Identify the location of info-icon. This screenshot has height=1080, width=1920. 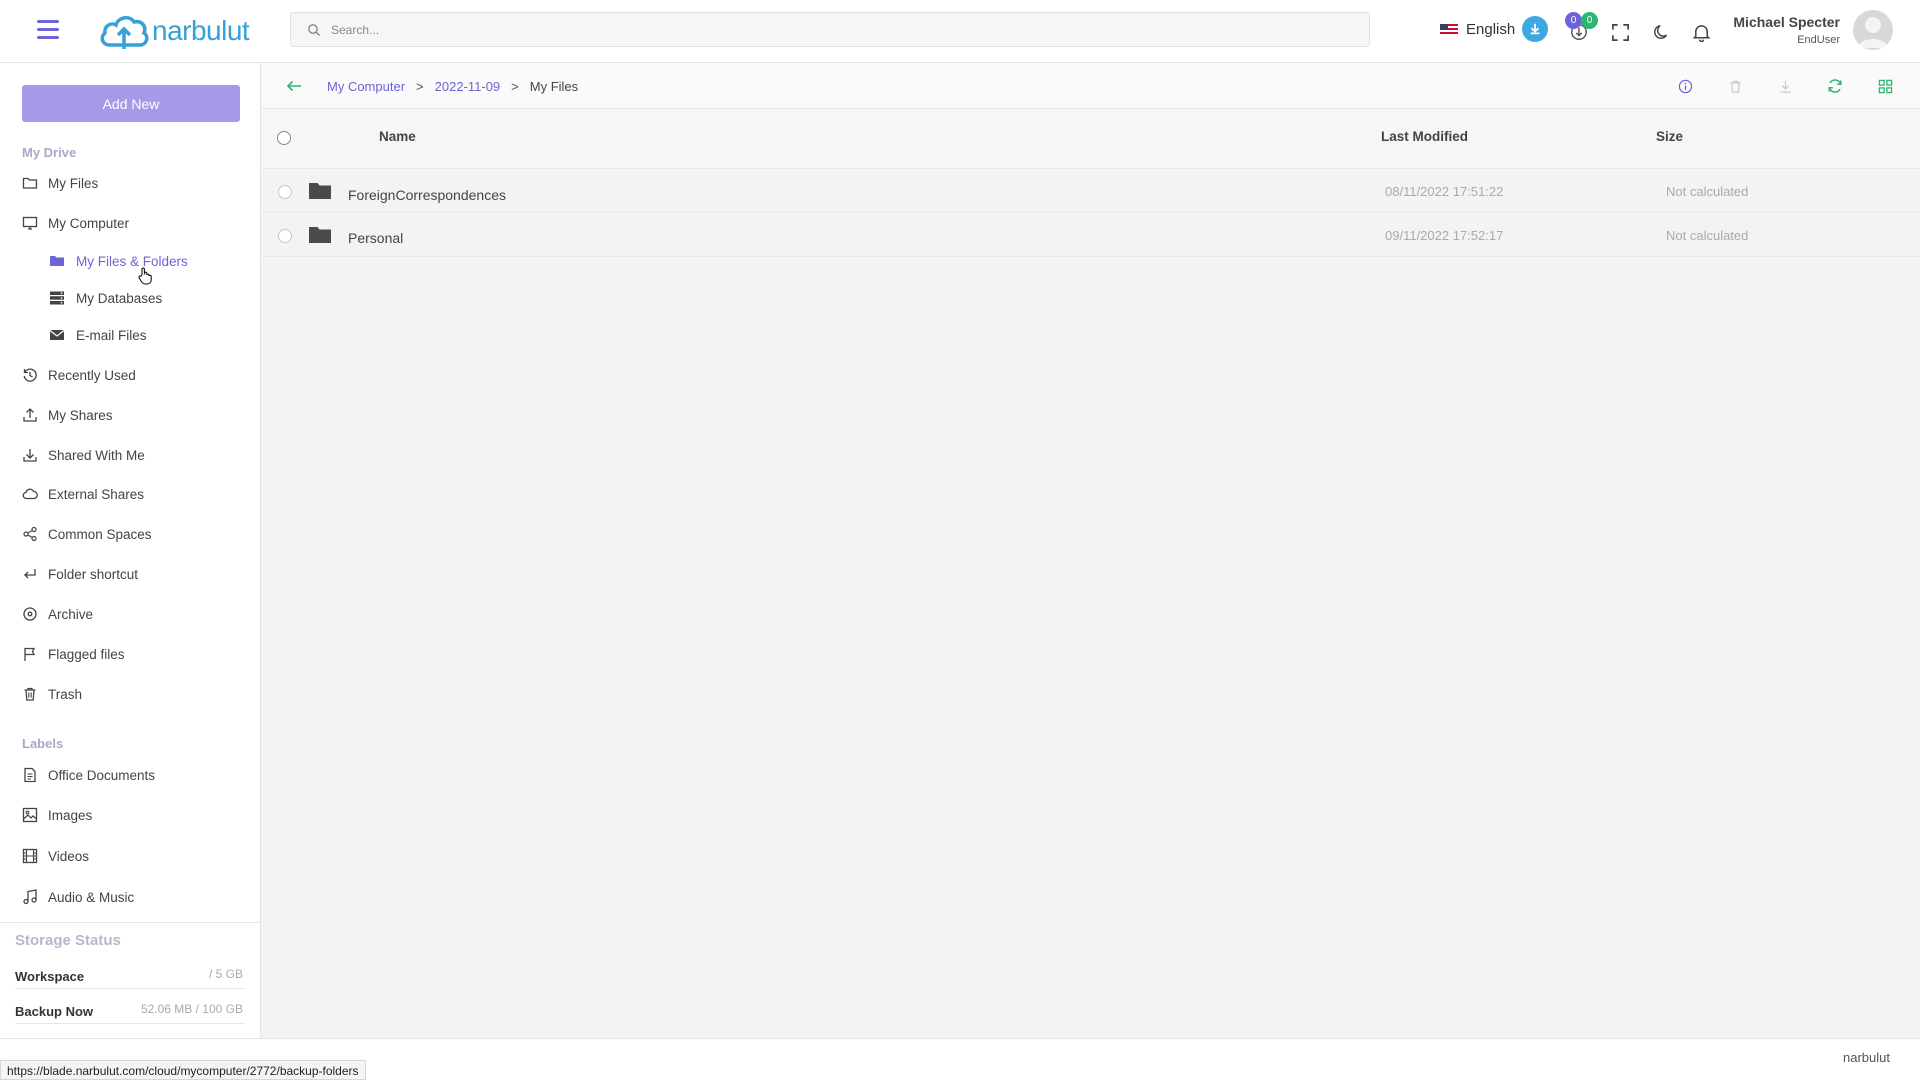
(1685, 86).